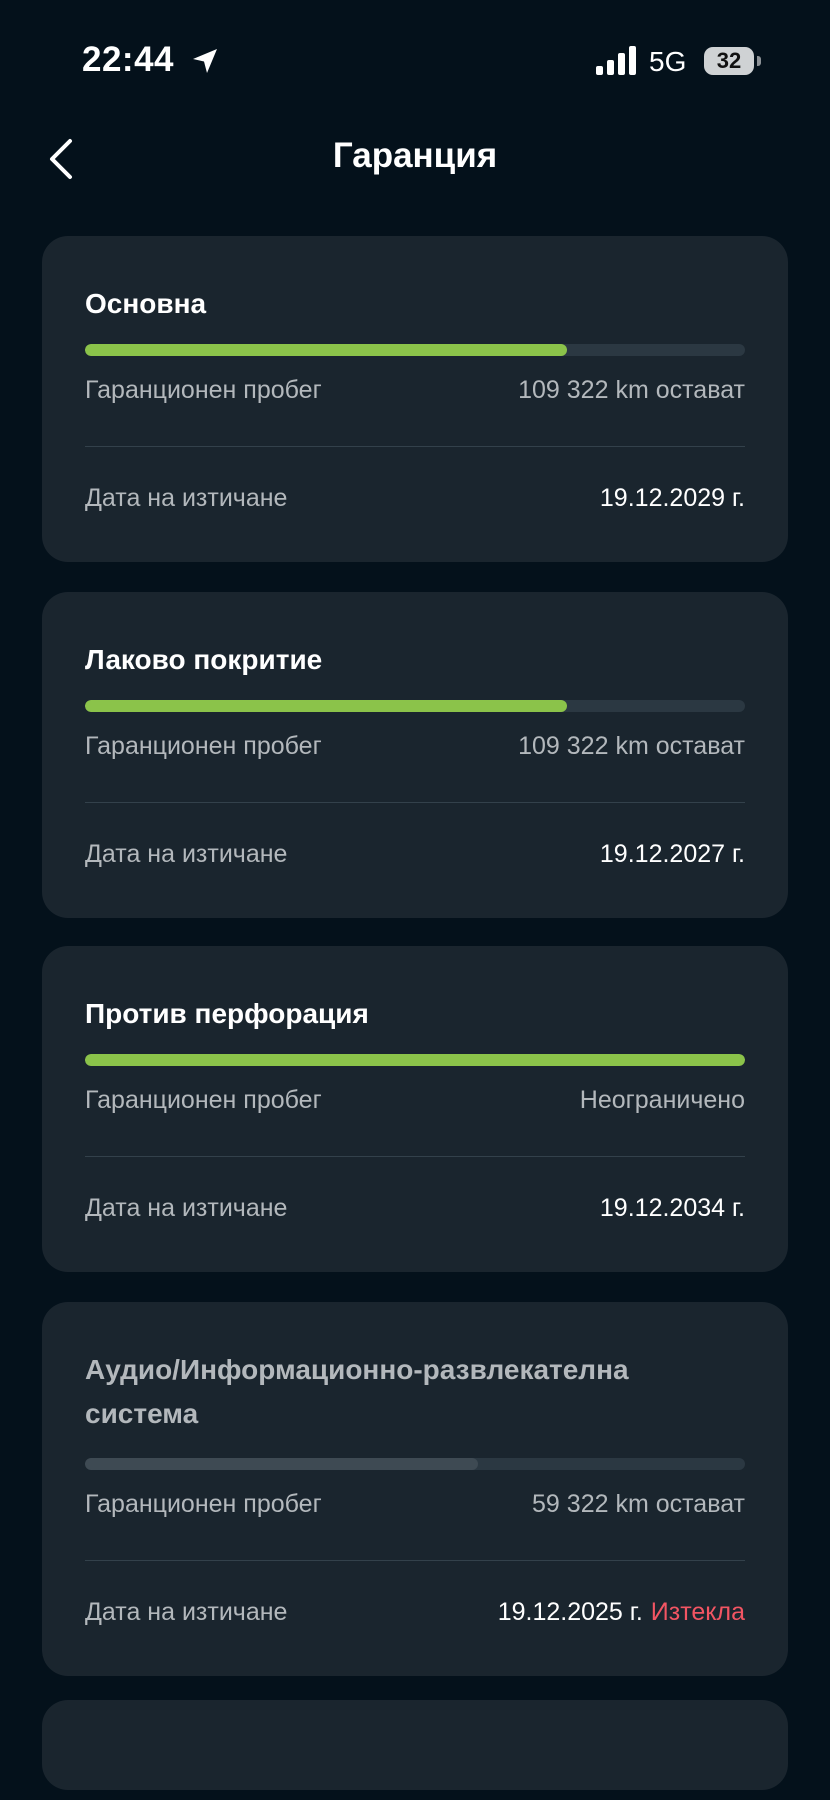 The width and height of the screenshot is (830, 1800). Describe the element at coordinates (204, 659) in the screenshot. I see `warranty-title: Лаково покритие` at that location.